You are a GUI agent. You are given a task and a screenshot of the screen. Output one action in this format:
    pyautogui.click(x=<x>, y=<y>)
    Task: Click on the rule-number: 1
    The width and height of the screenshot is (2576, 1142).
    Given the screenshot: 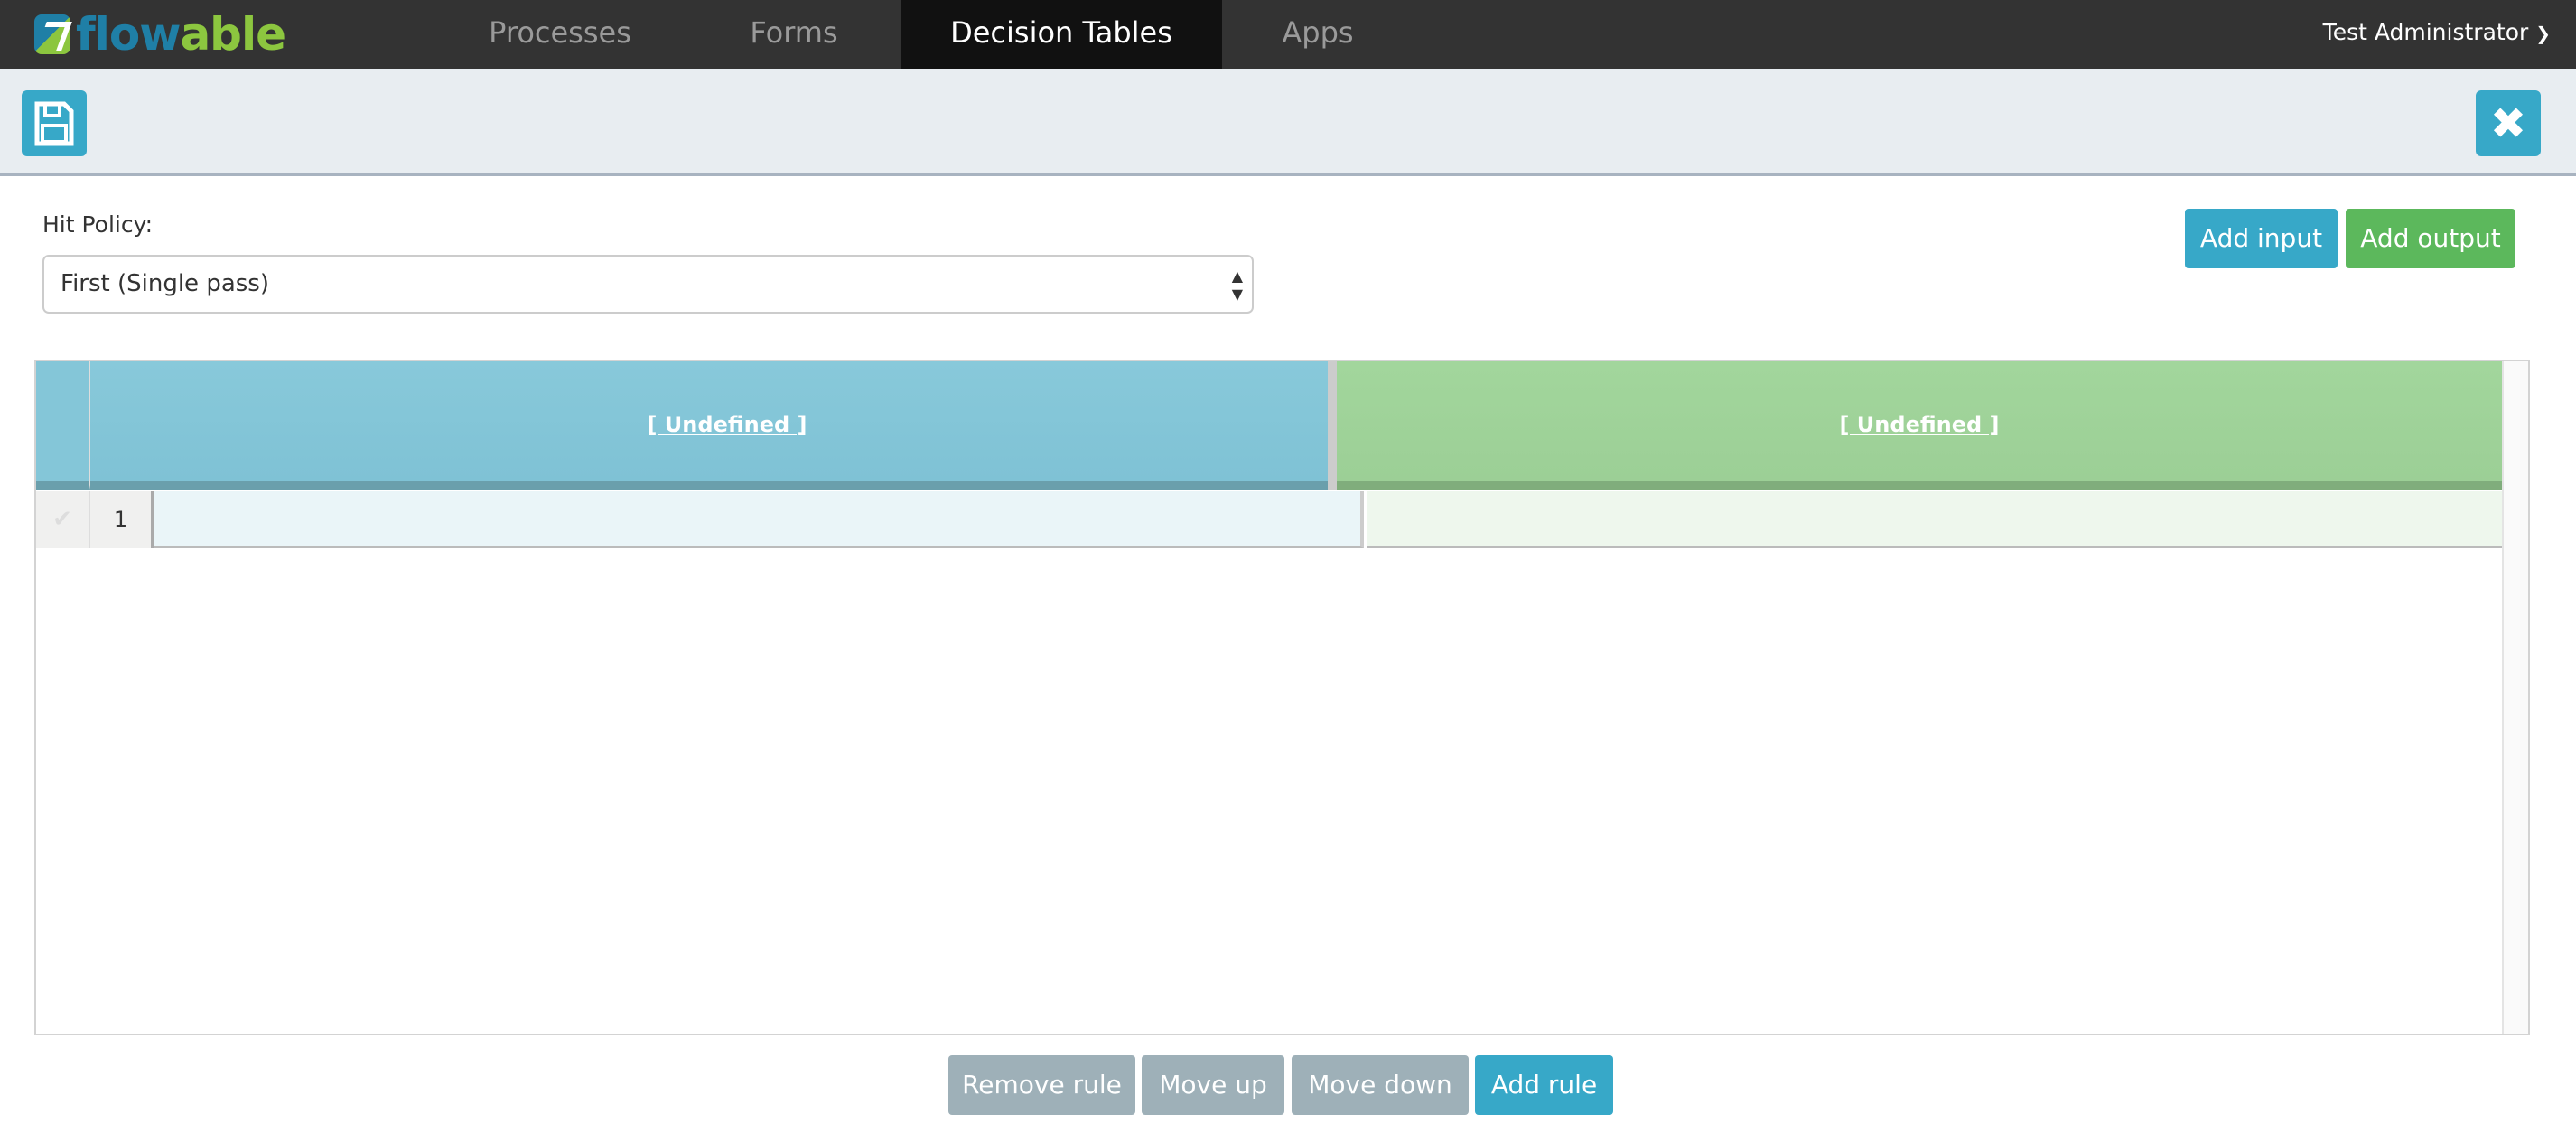 What is the action you would take?
    pyautogui.click(x=122, y=519)
    